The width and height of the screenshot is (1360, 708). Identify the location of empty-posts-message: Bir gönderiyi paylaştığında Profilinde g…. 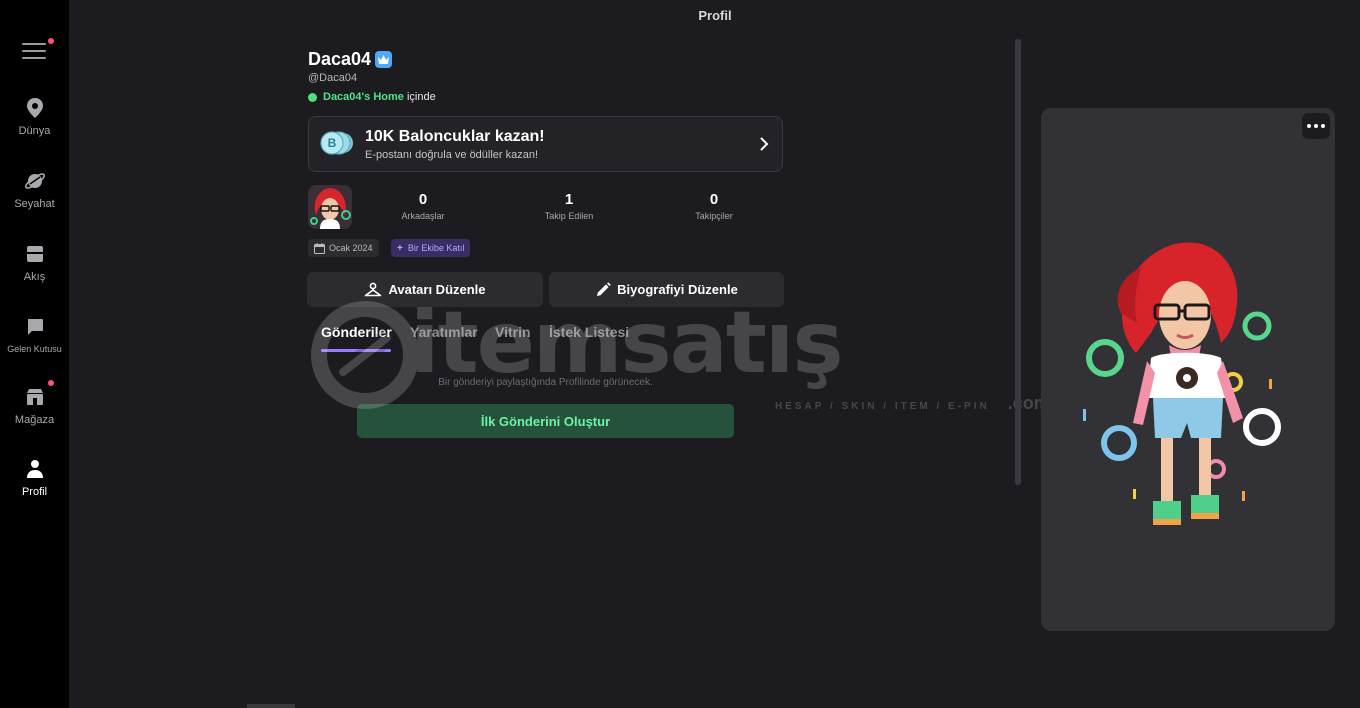
(545, 382).